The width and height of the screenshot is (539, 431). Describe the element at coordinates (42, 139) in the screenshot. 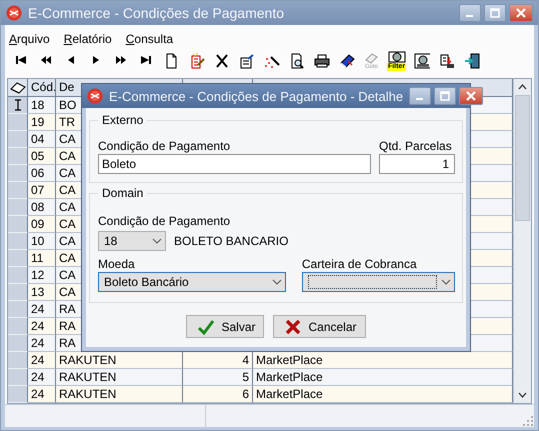

I see `table-cell: 04` at that location.